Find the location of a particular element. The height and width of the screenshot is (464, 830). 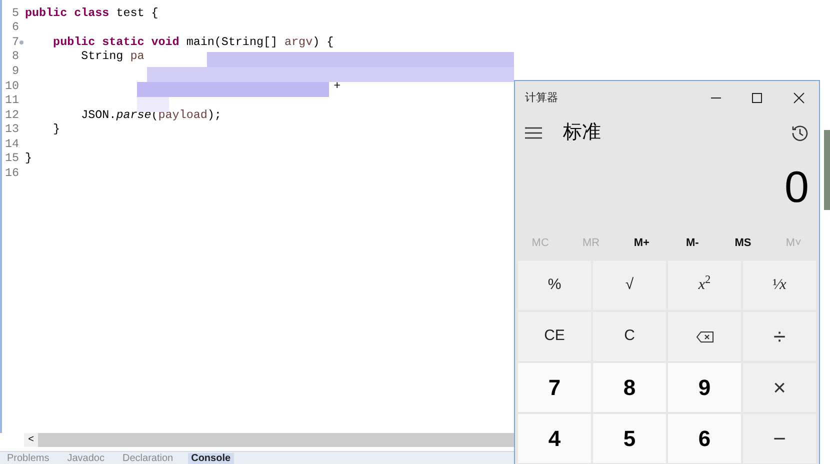

close-button is located at coordinates (799, 98).